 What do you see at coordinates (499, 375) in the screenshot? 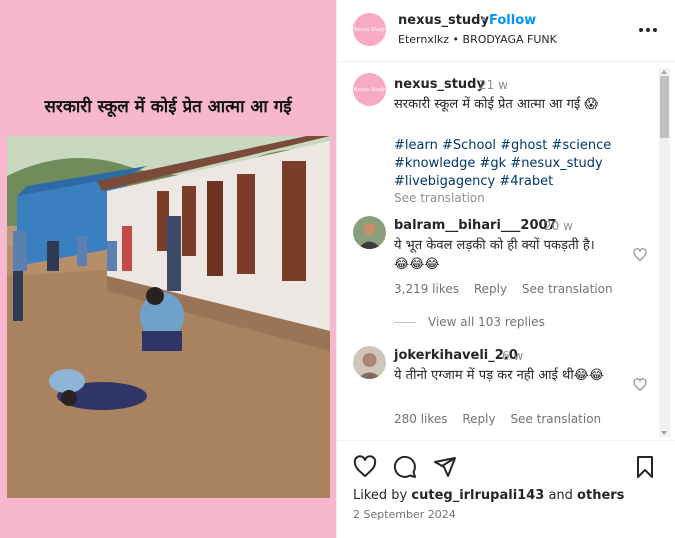
I see `comment-text: ये तीनो एग्जाम में पड़ कर नही आई थी😂😂` at bounding box center [499, 375].